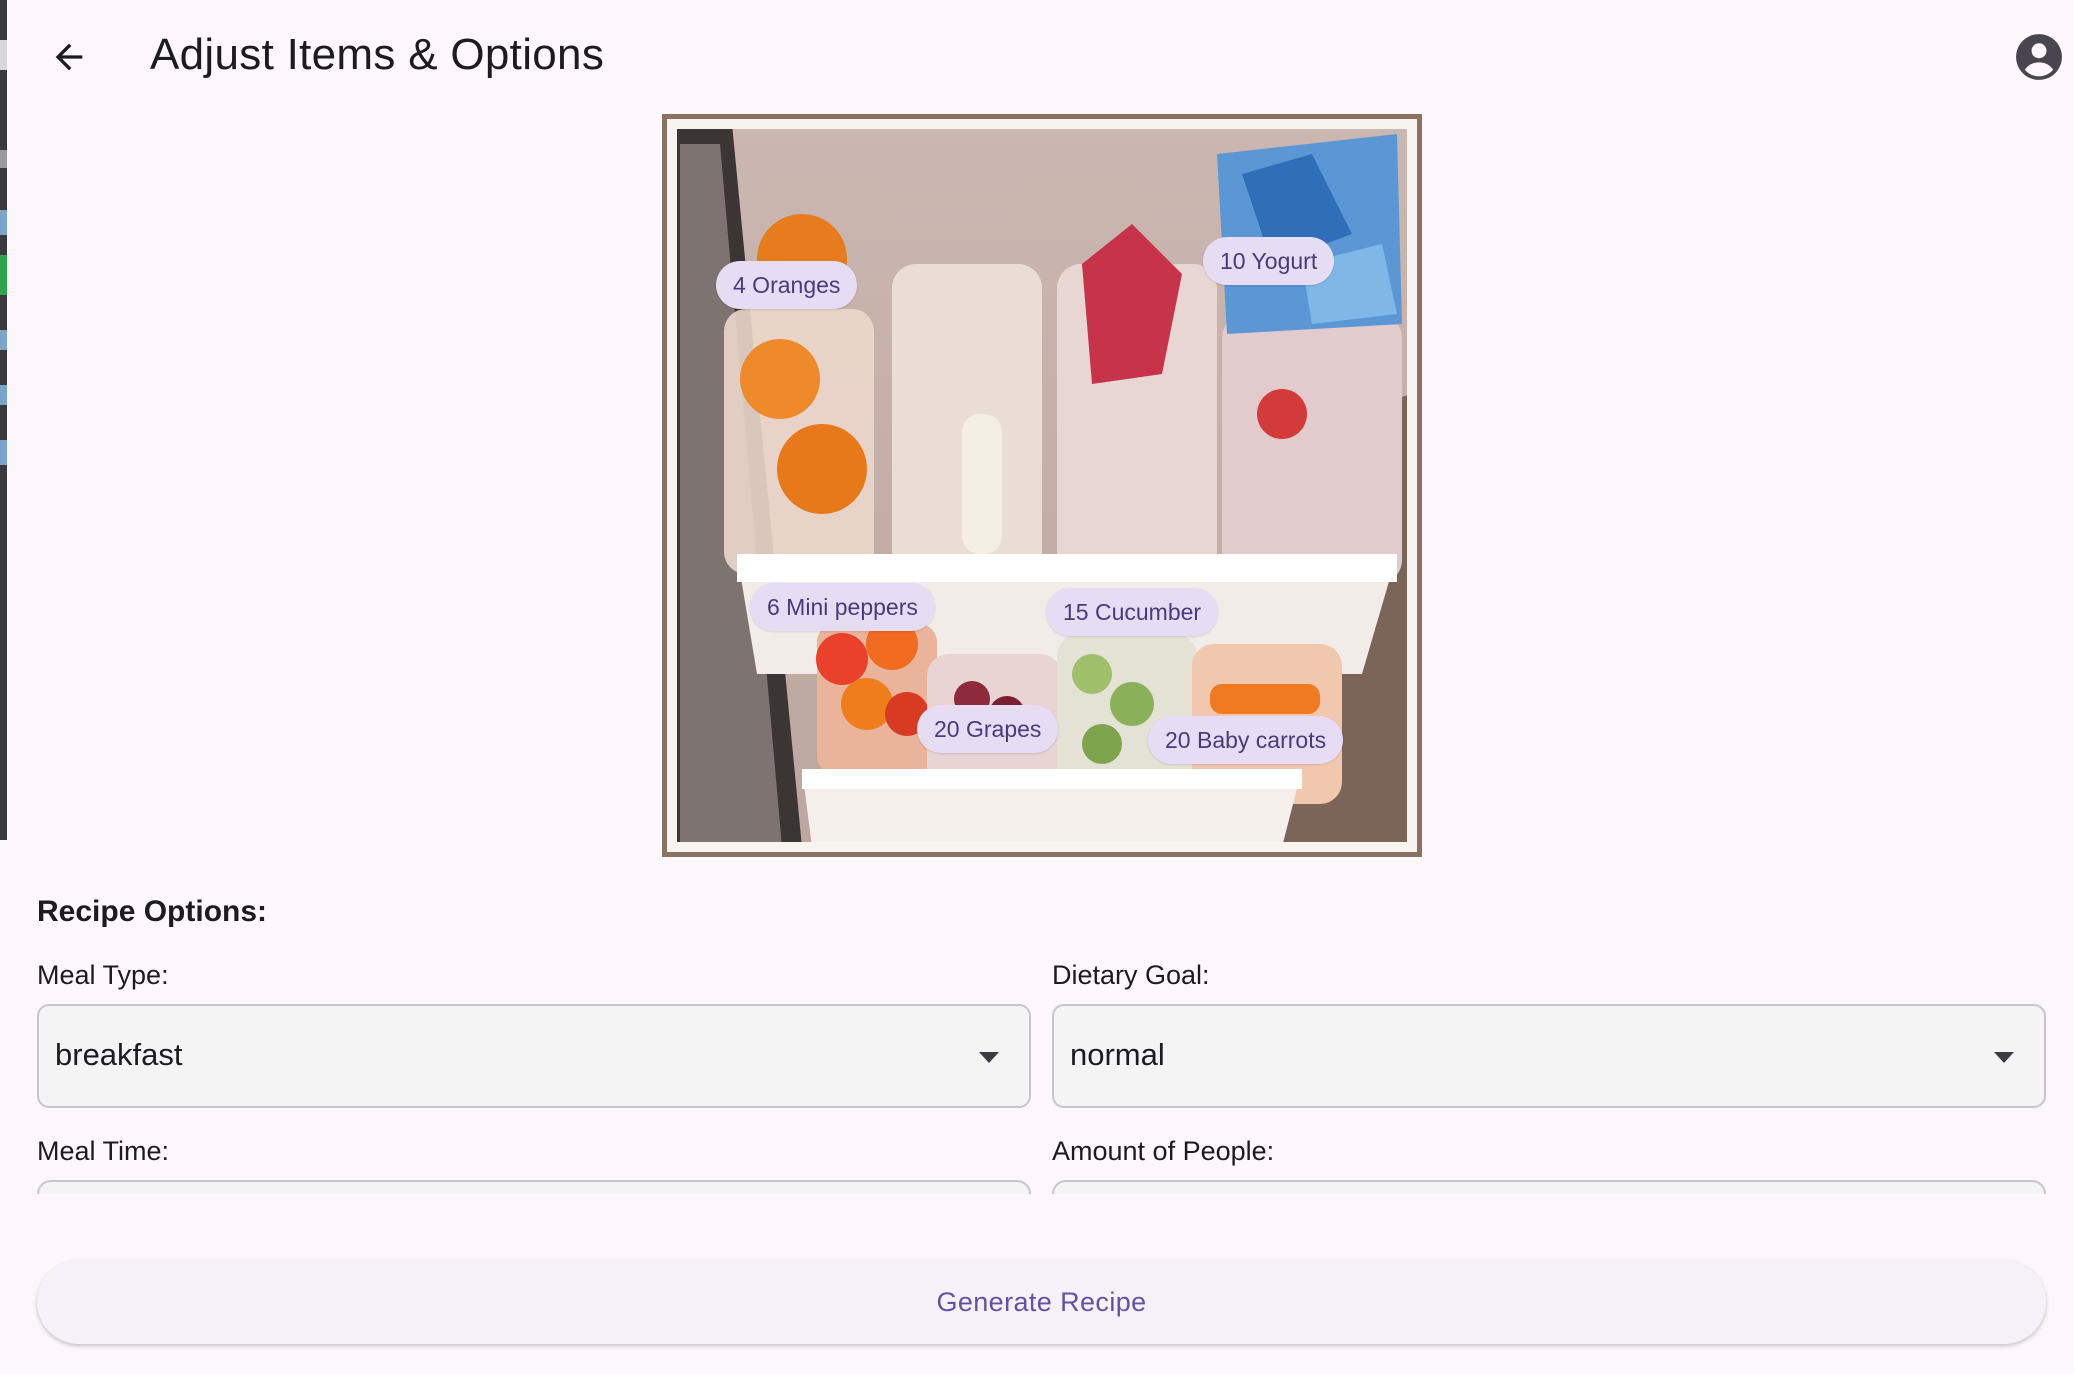  Describe the element at coordinates (842, 607) in the screenshot. I see `item-chip: 6 Mini peppers` at that location.